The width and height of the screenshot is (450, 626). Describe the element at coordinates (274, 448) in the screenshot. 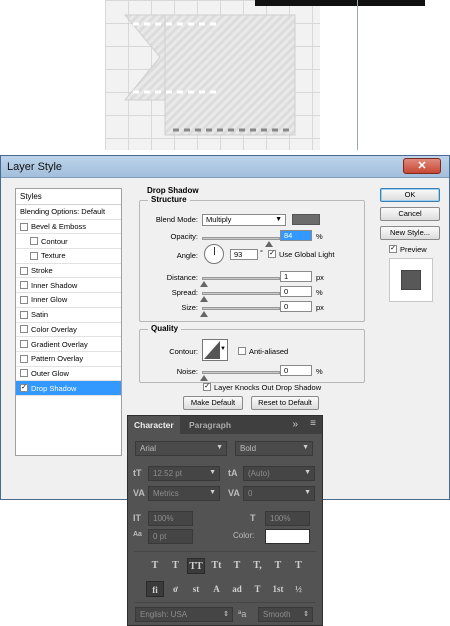

I see `font-style-select: Bold ▼` at that location.